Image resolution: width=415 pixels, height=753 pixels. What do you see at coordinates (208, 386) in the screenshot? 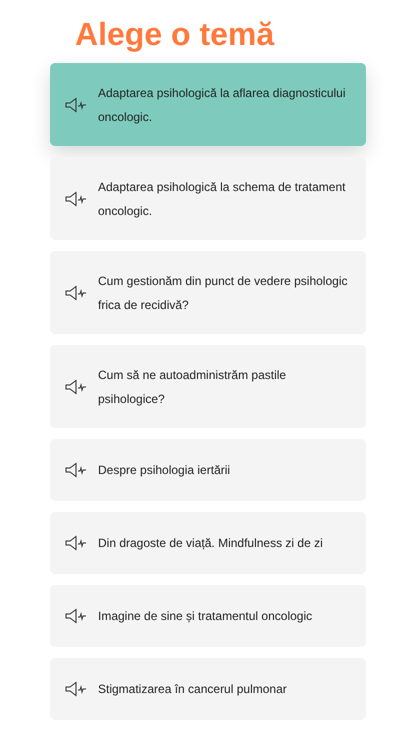
I see `topic-item: Cum să ne autoadministrăm pastile psihologice?` at bounding box center [208, 386].